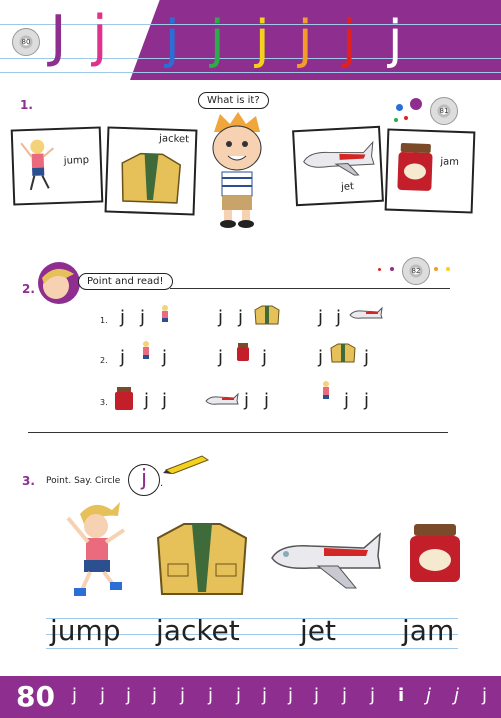 The height and width of the screenshot is (718, 501). What do you see at coordinates (444, 111) in the screenshot?
I see `audio-disc-icon: 81` at bounding box center [444, 111].